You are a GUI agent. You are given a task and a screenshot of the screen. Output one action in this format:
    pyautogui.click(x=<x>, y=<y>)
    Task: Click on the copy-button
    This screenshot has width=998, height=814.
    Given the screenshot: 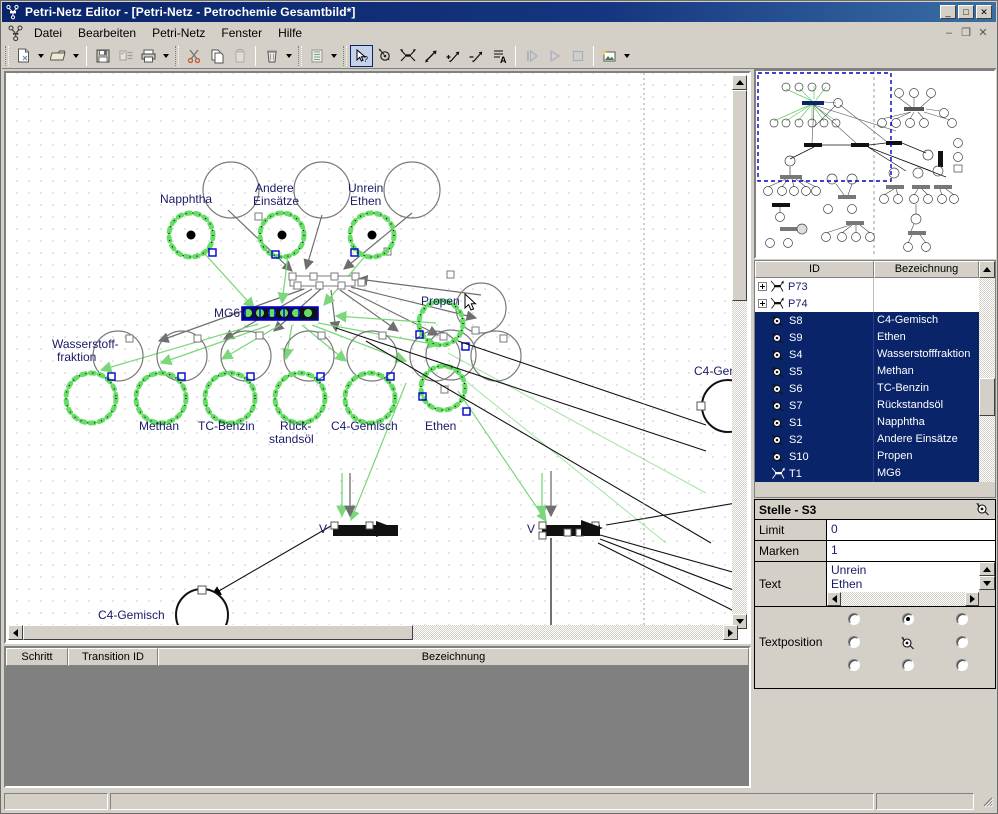 What is the action you would take?
    pyautogui.click(x=216, y=56)
    